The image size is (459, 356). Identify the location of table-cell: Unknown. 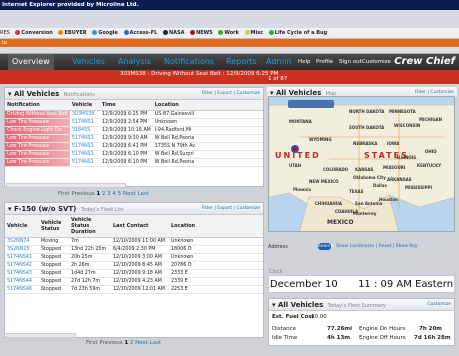
(207, 122).